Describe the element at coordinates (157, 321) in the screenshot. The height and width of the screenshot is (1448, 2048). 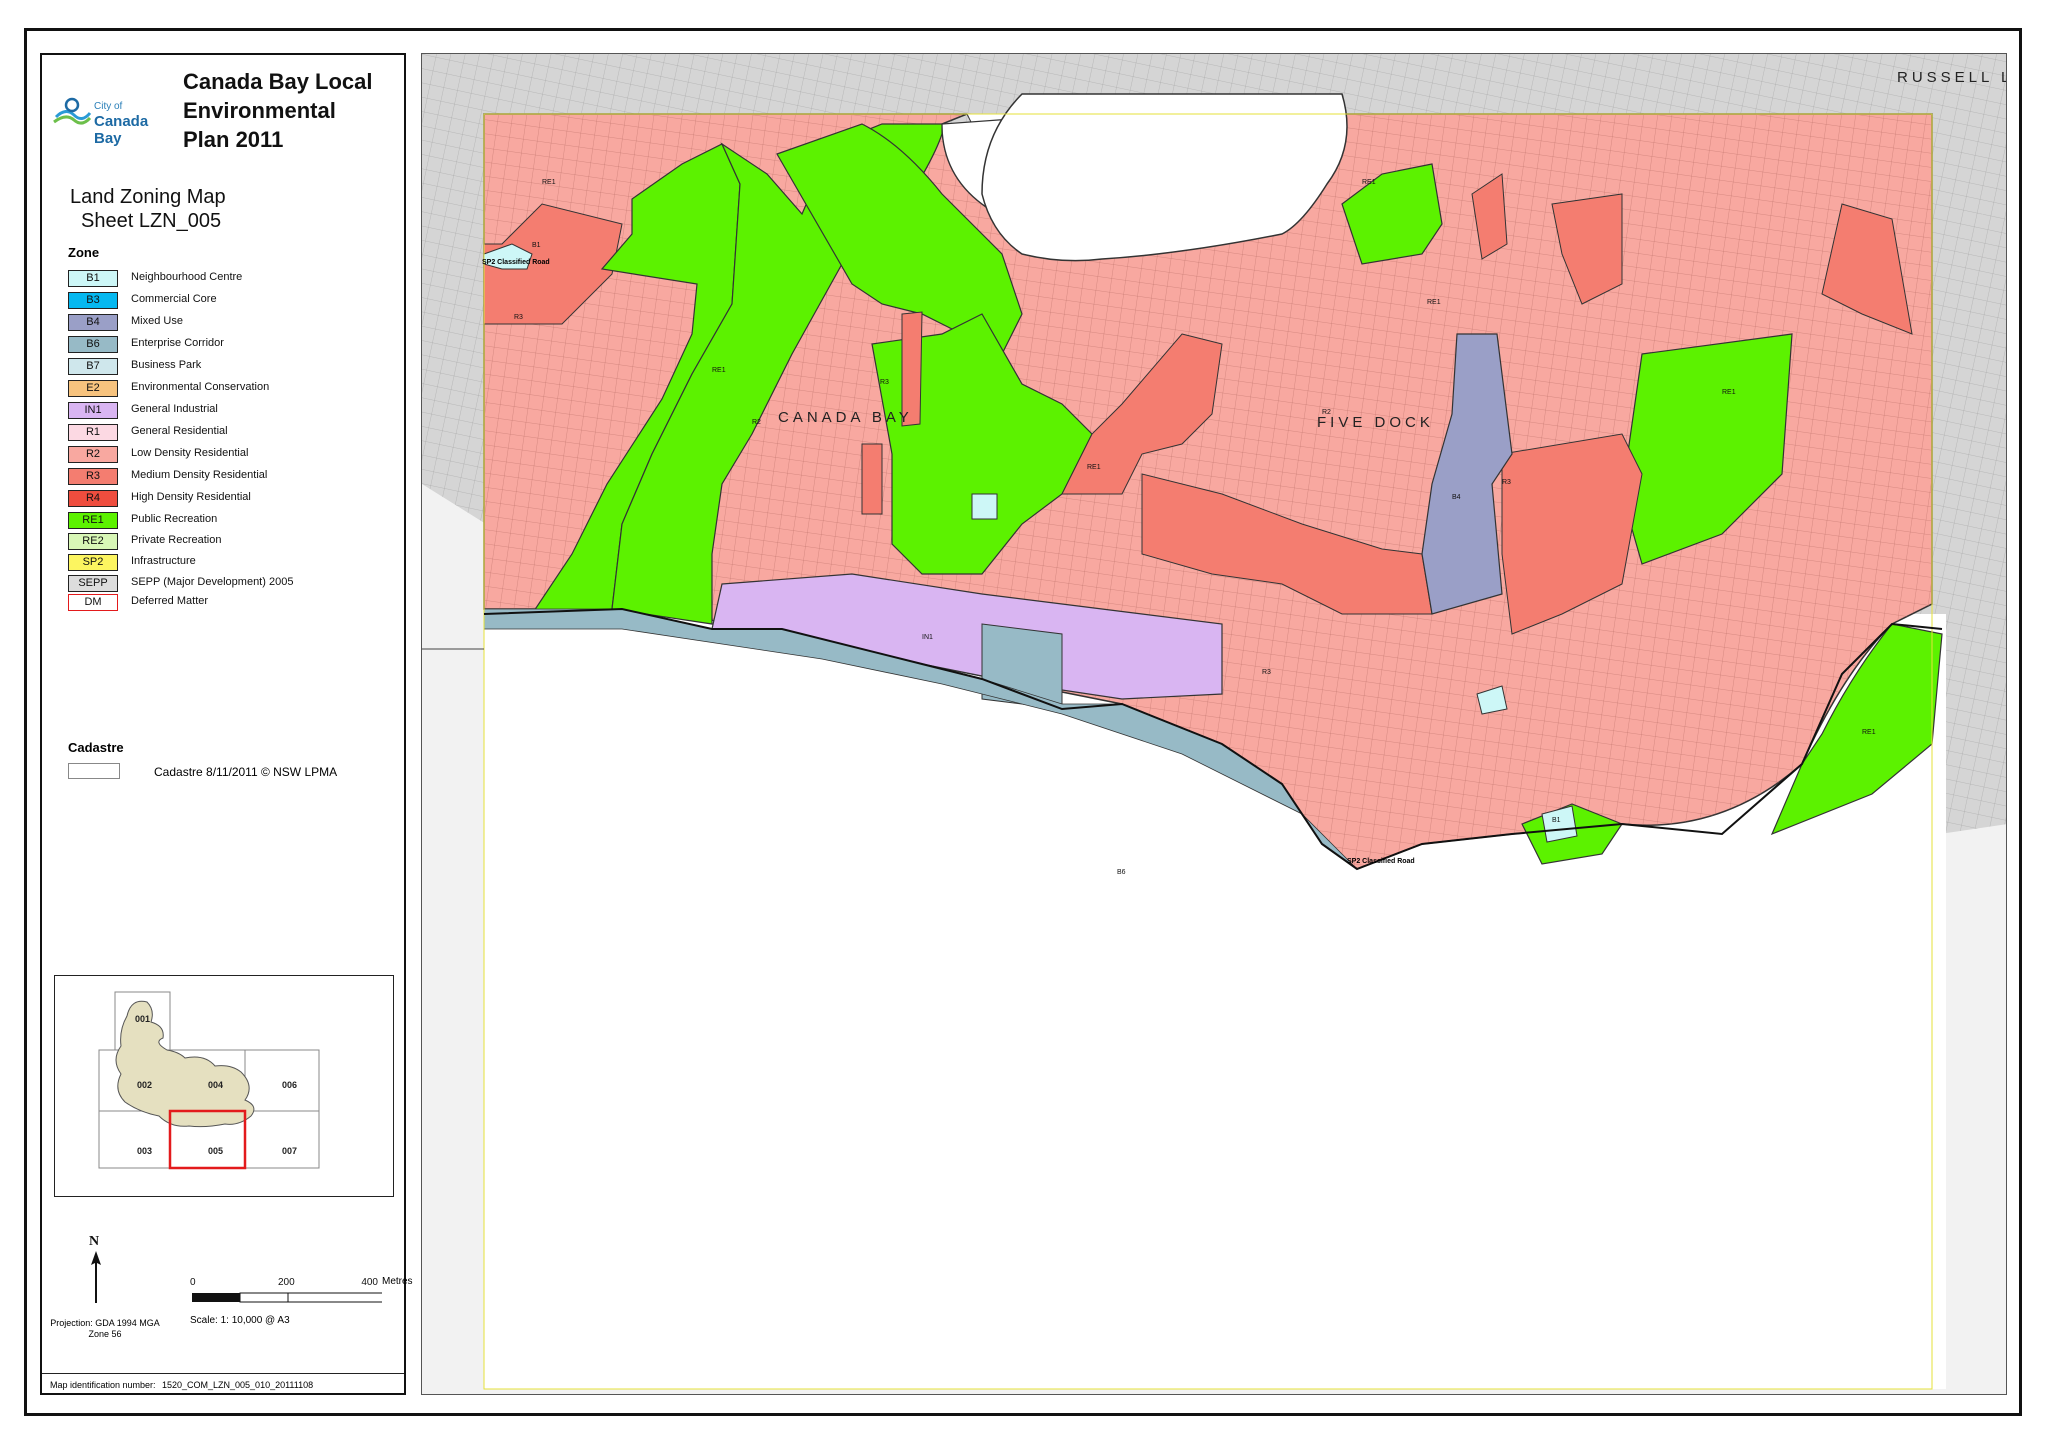
I see `legend-label: Mixed Use` at that location.